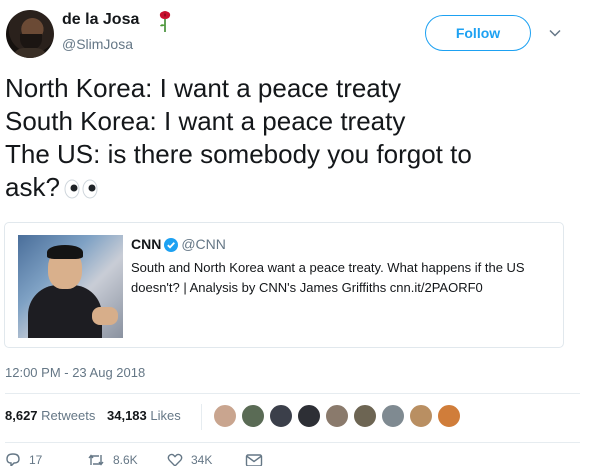 This screenshot has height=466, width=591. I want to click on chevron-down-icon, so click(555, 33).